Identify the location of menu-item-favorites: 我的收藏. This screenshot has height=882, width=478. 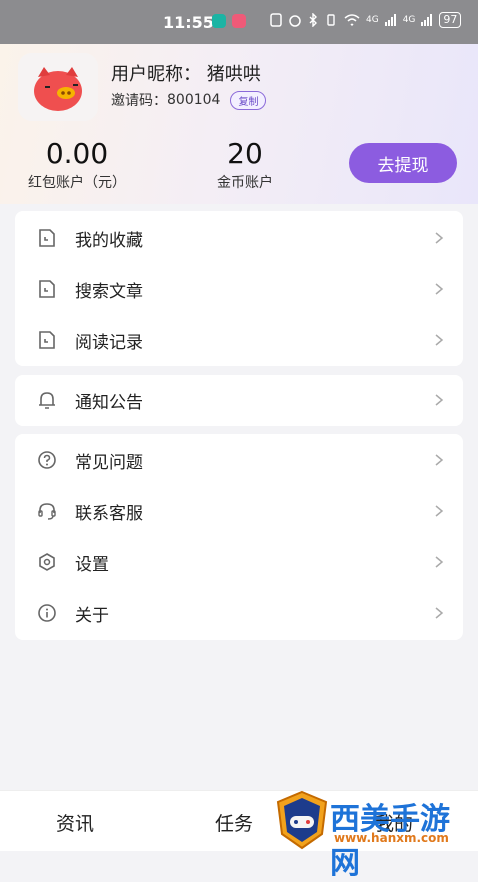
(239, 238).